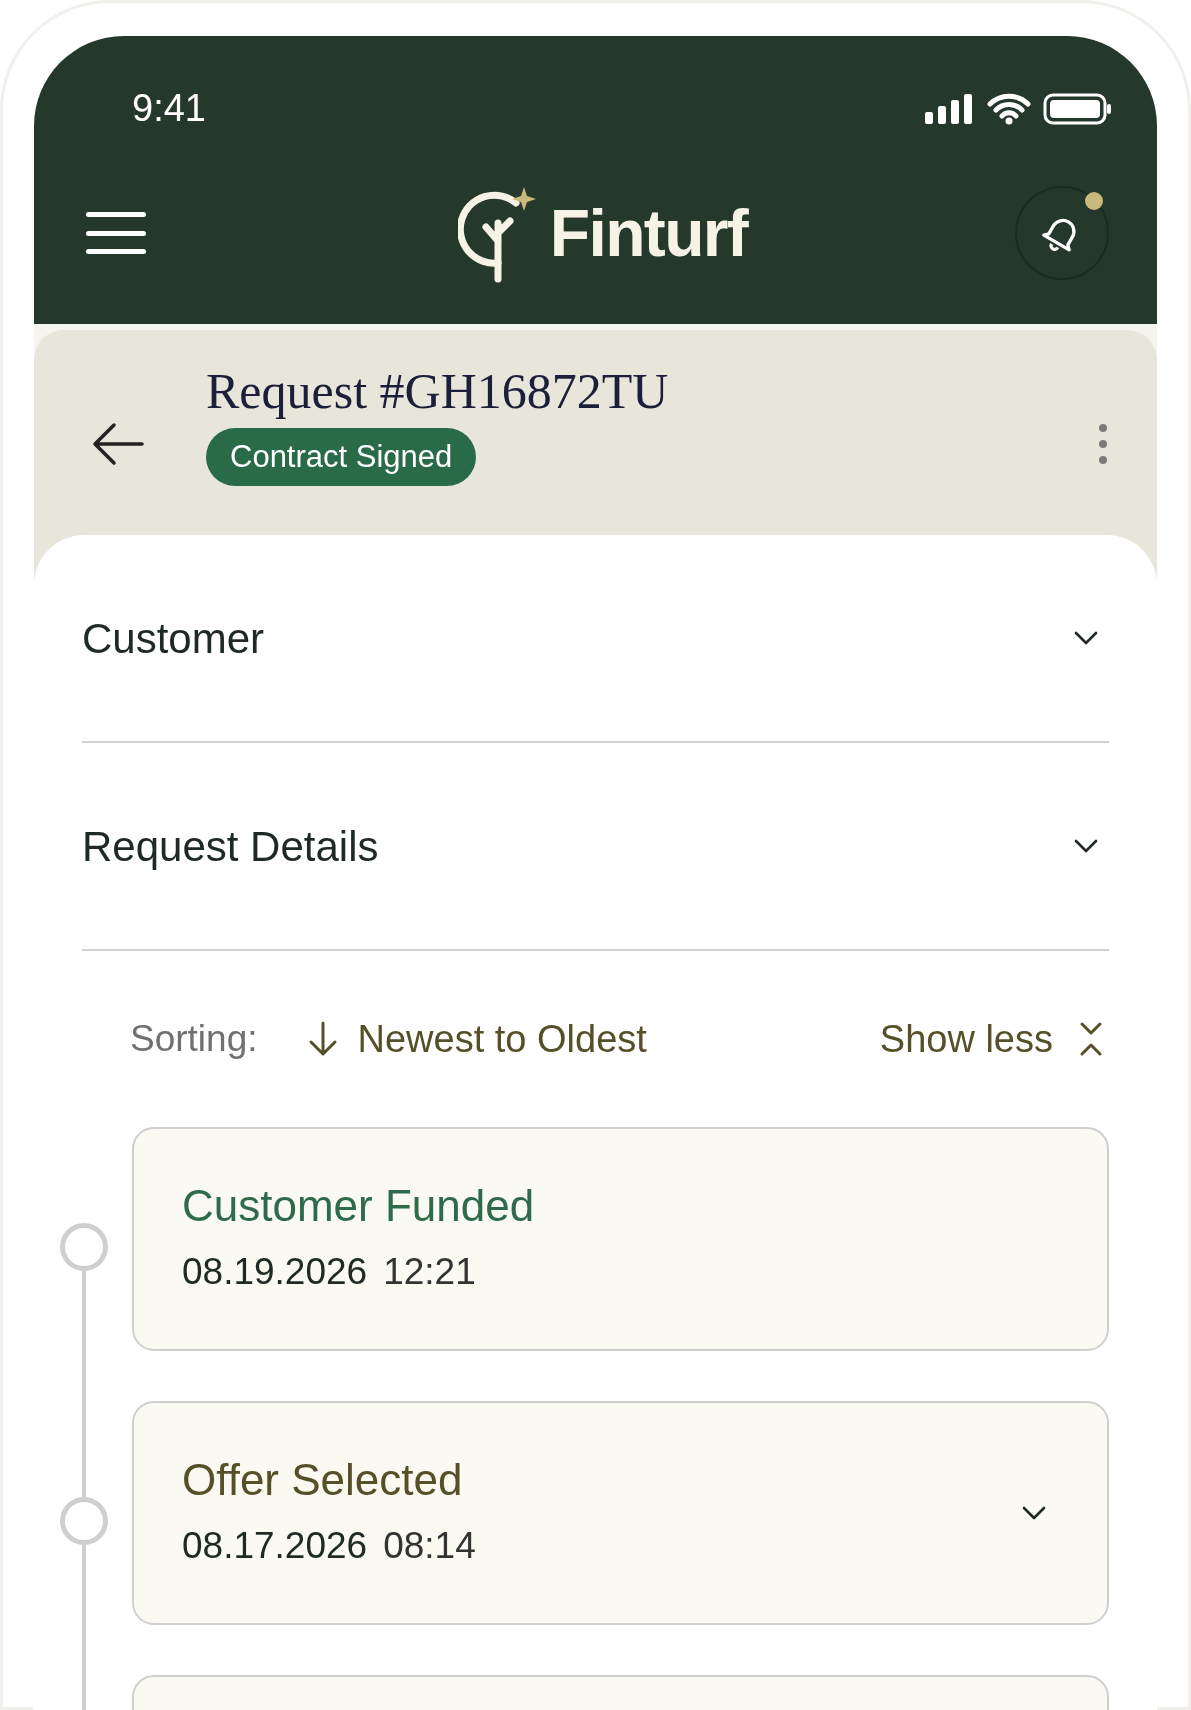  Describe the element at coordinates (950, 108) in the screenshot. I see `signal-icon` at that location.